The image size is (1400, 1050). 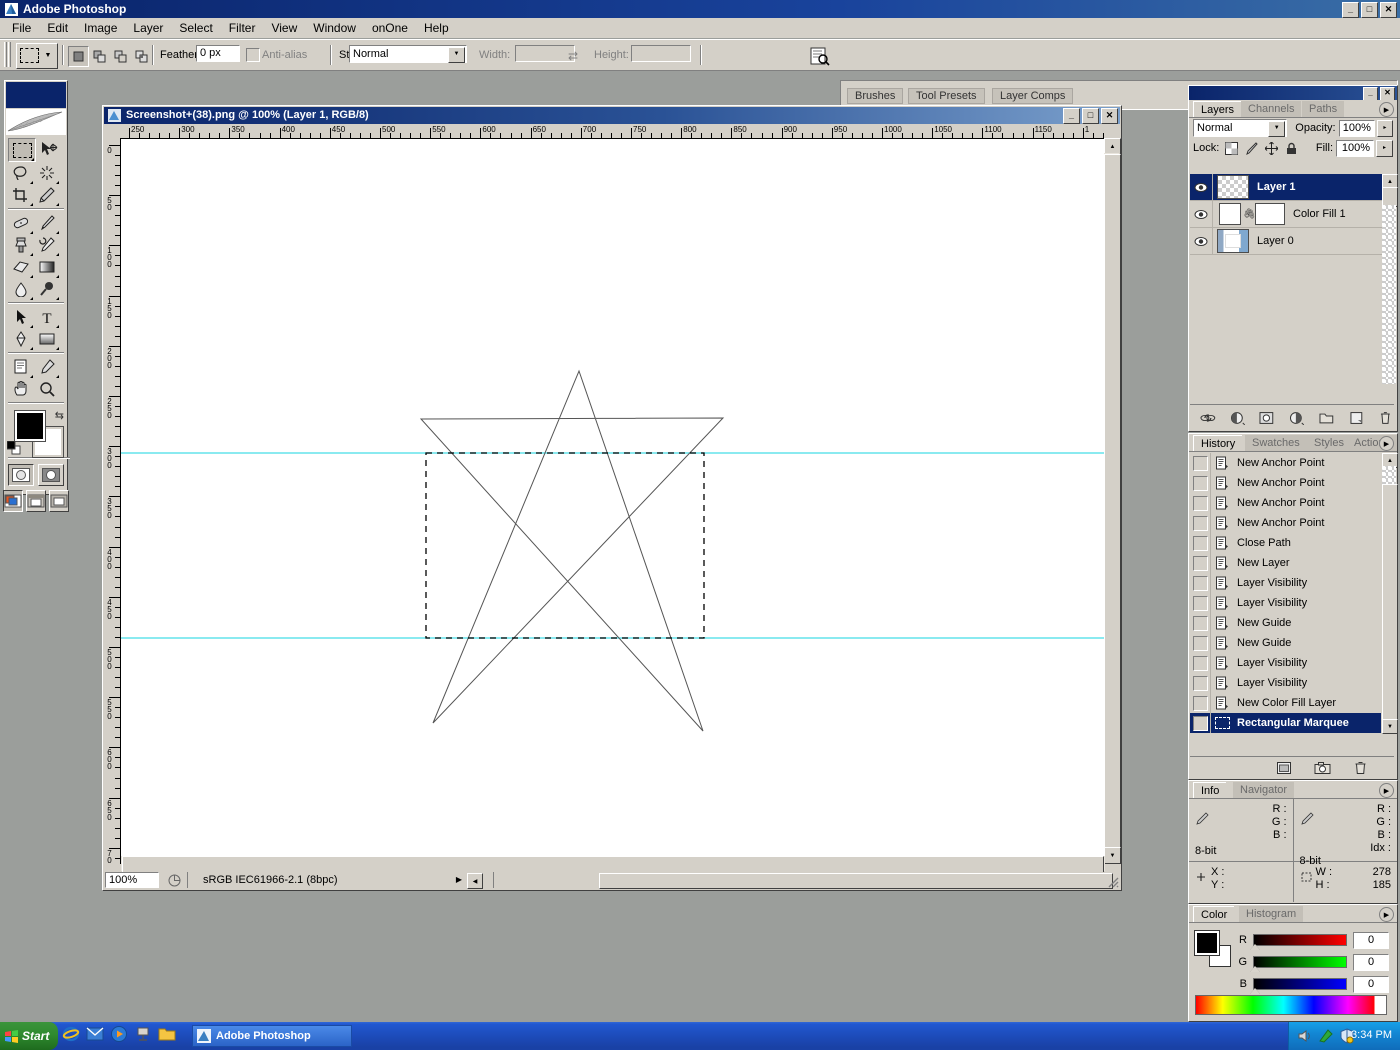 I want to click on crop-tool, so click(x=21, y=195).